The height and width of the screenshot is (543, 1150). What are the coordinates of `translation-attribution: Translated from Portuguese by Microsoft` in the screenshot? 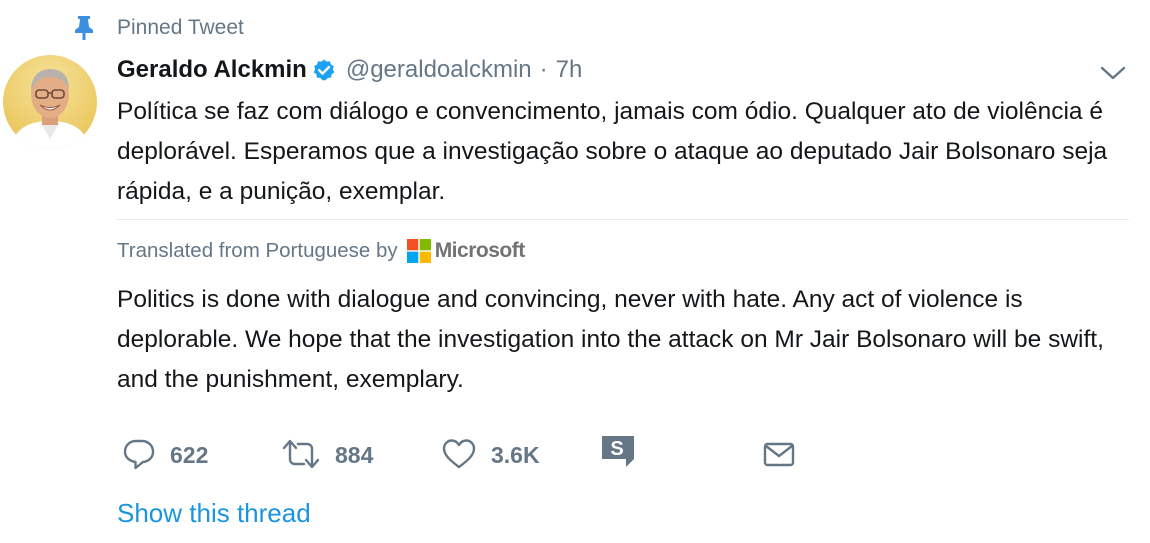 It's located at (321, 251).